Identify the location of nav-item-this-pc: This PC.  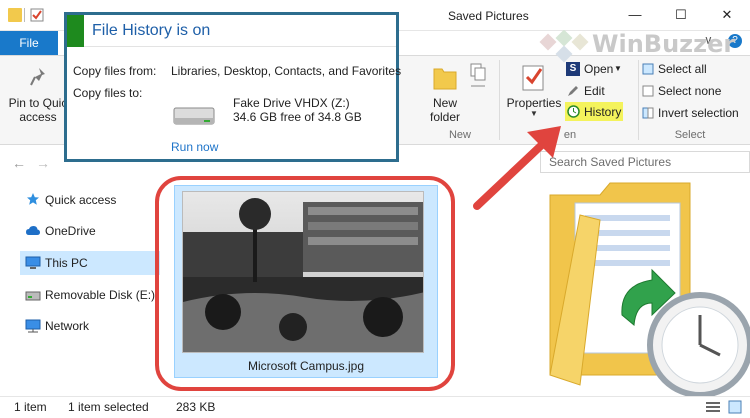
(66, 263).